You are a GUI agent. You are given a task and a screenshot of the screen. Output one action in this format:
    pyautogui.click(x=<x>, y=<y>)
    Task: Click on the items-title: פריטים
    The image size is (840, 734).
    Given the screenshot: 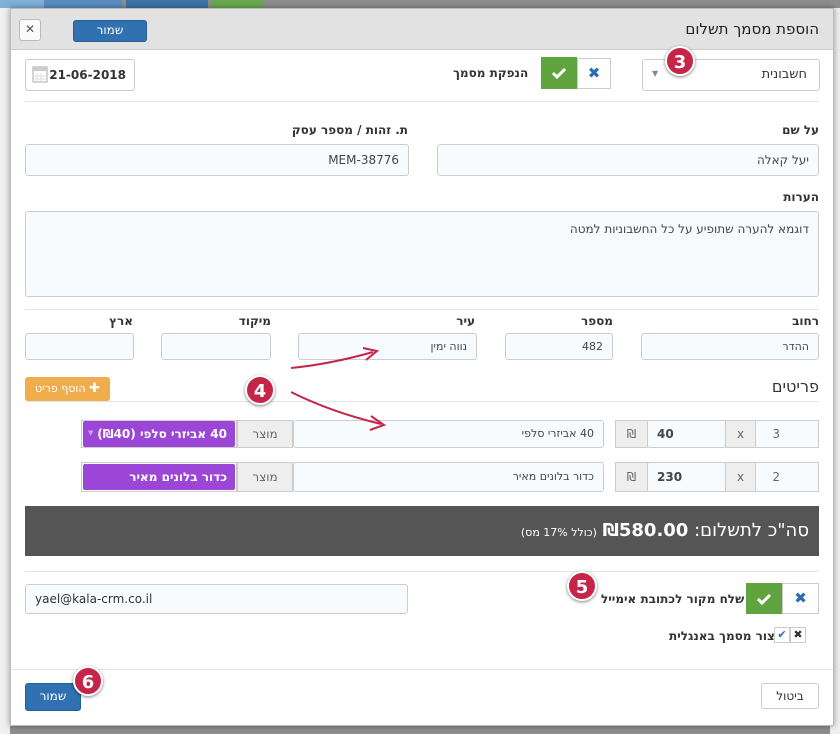 What is the action you would take?
    pyautogui.click(x=795, y=386)
    